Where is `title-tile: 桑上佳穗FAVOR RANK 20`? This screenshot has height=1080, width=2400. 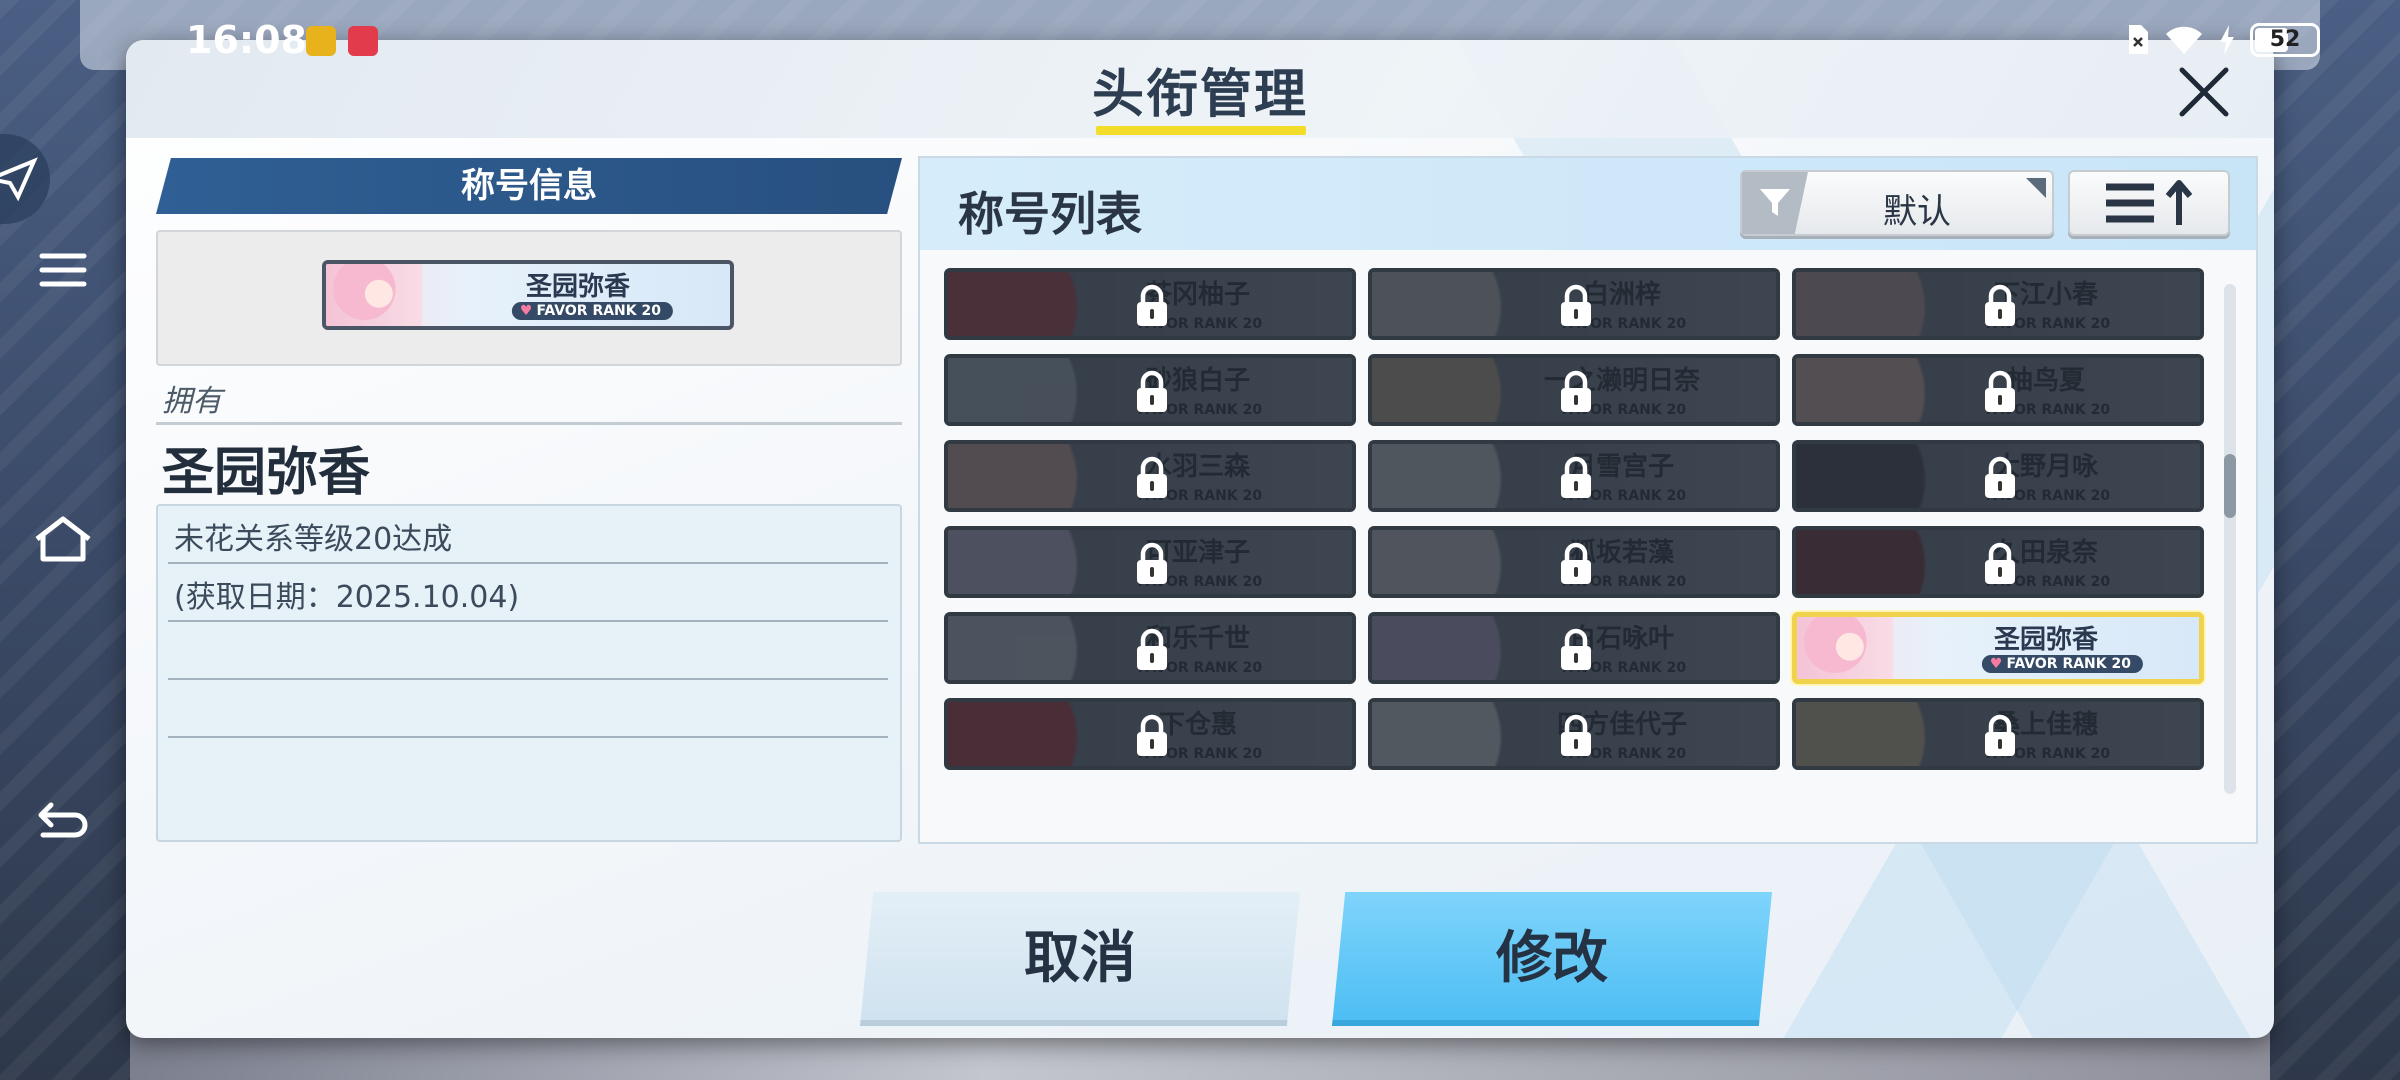
title-tile: 桑上佳穗FAVOR RANK 20 is located at coordinates (1998, 734).